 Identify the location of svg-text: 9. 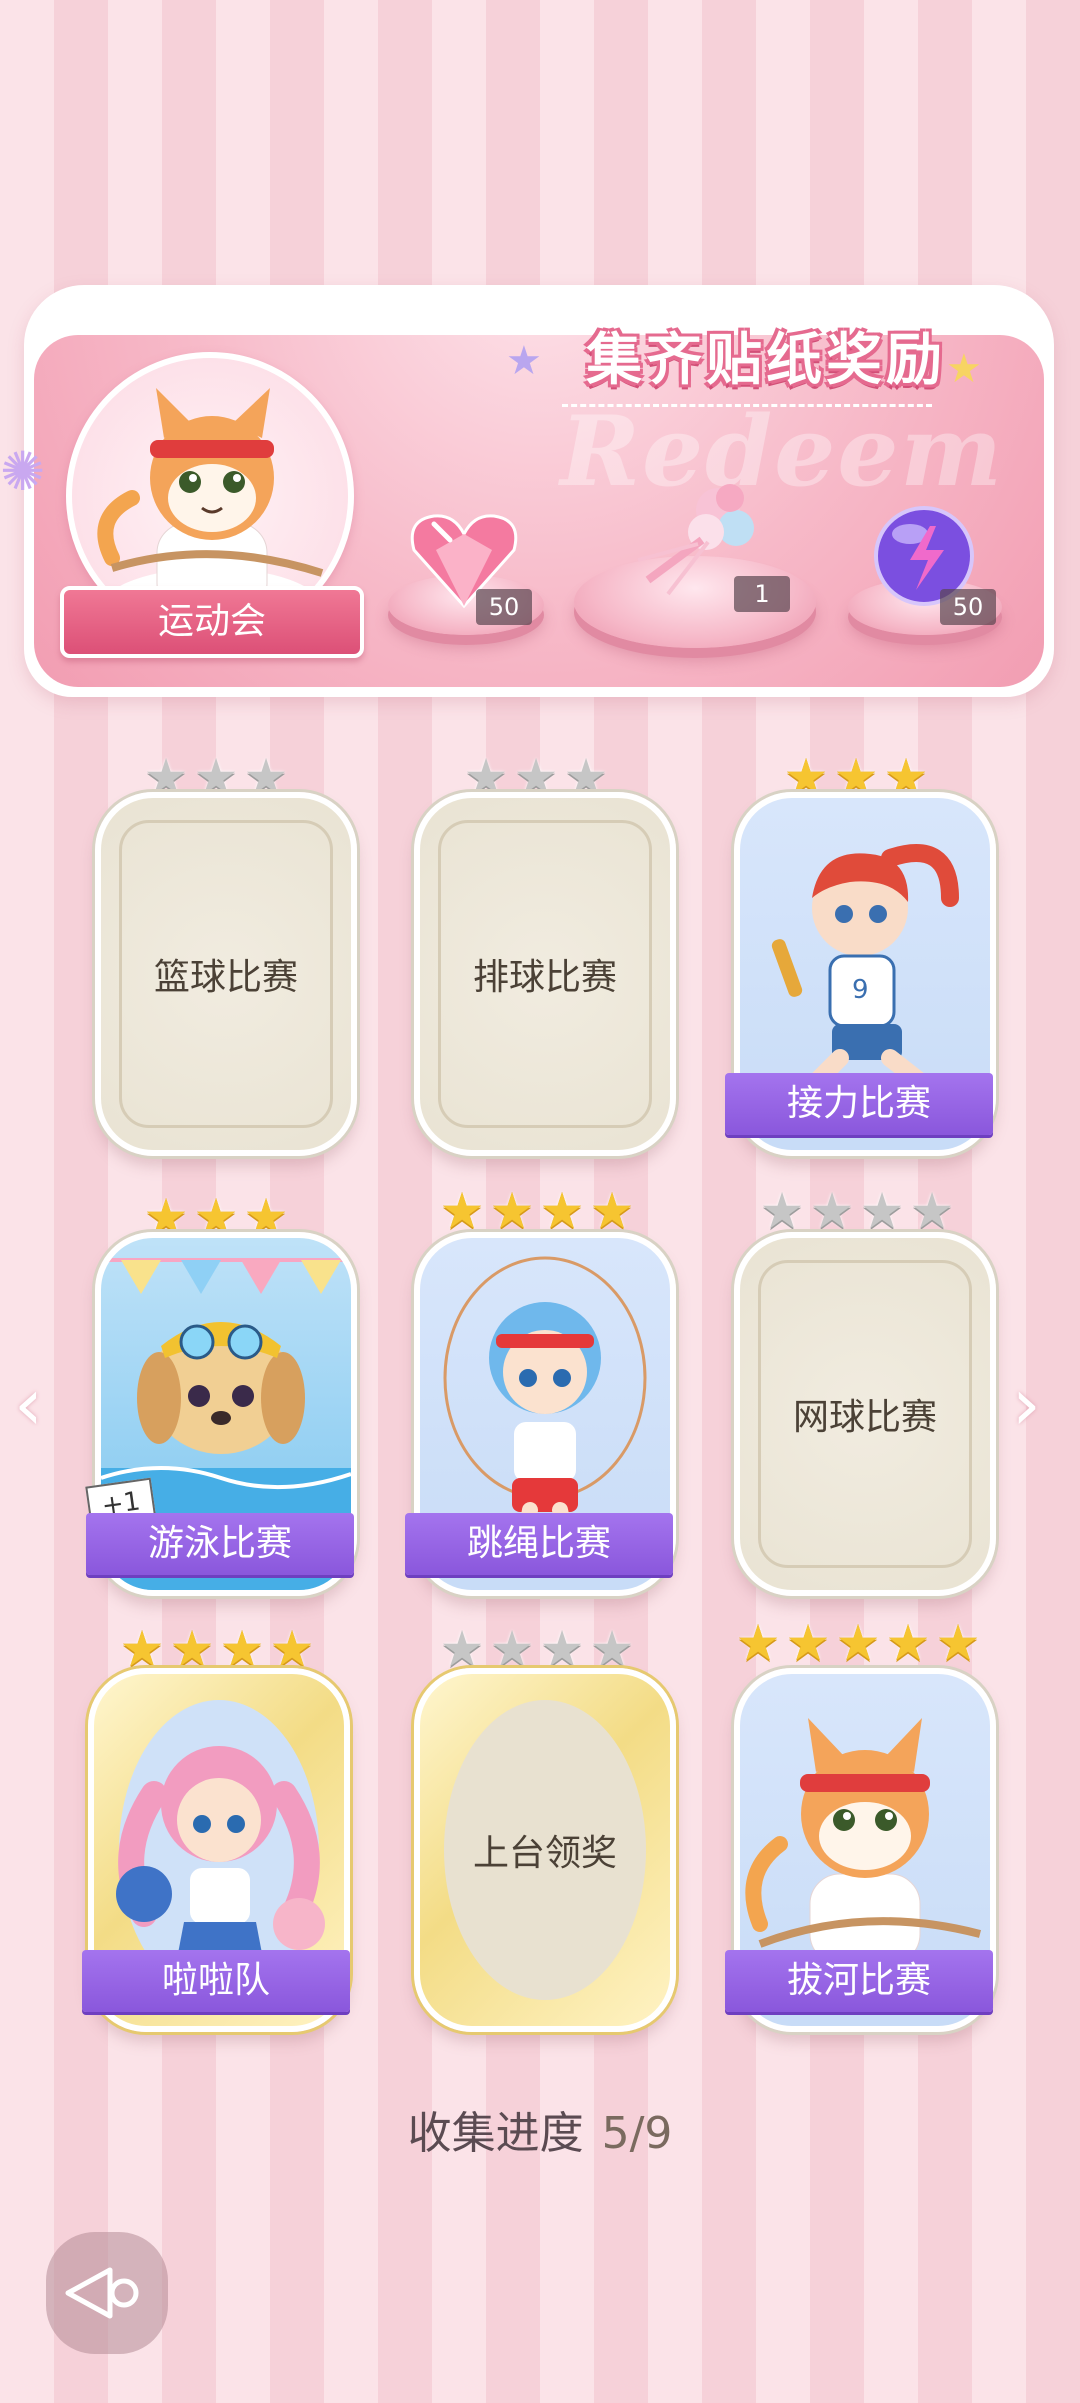
(860, 990).